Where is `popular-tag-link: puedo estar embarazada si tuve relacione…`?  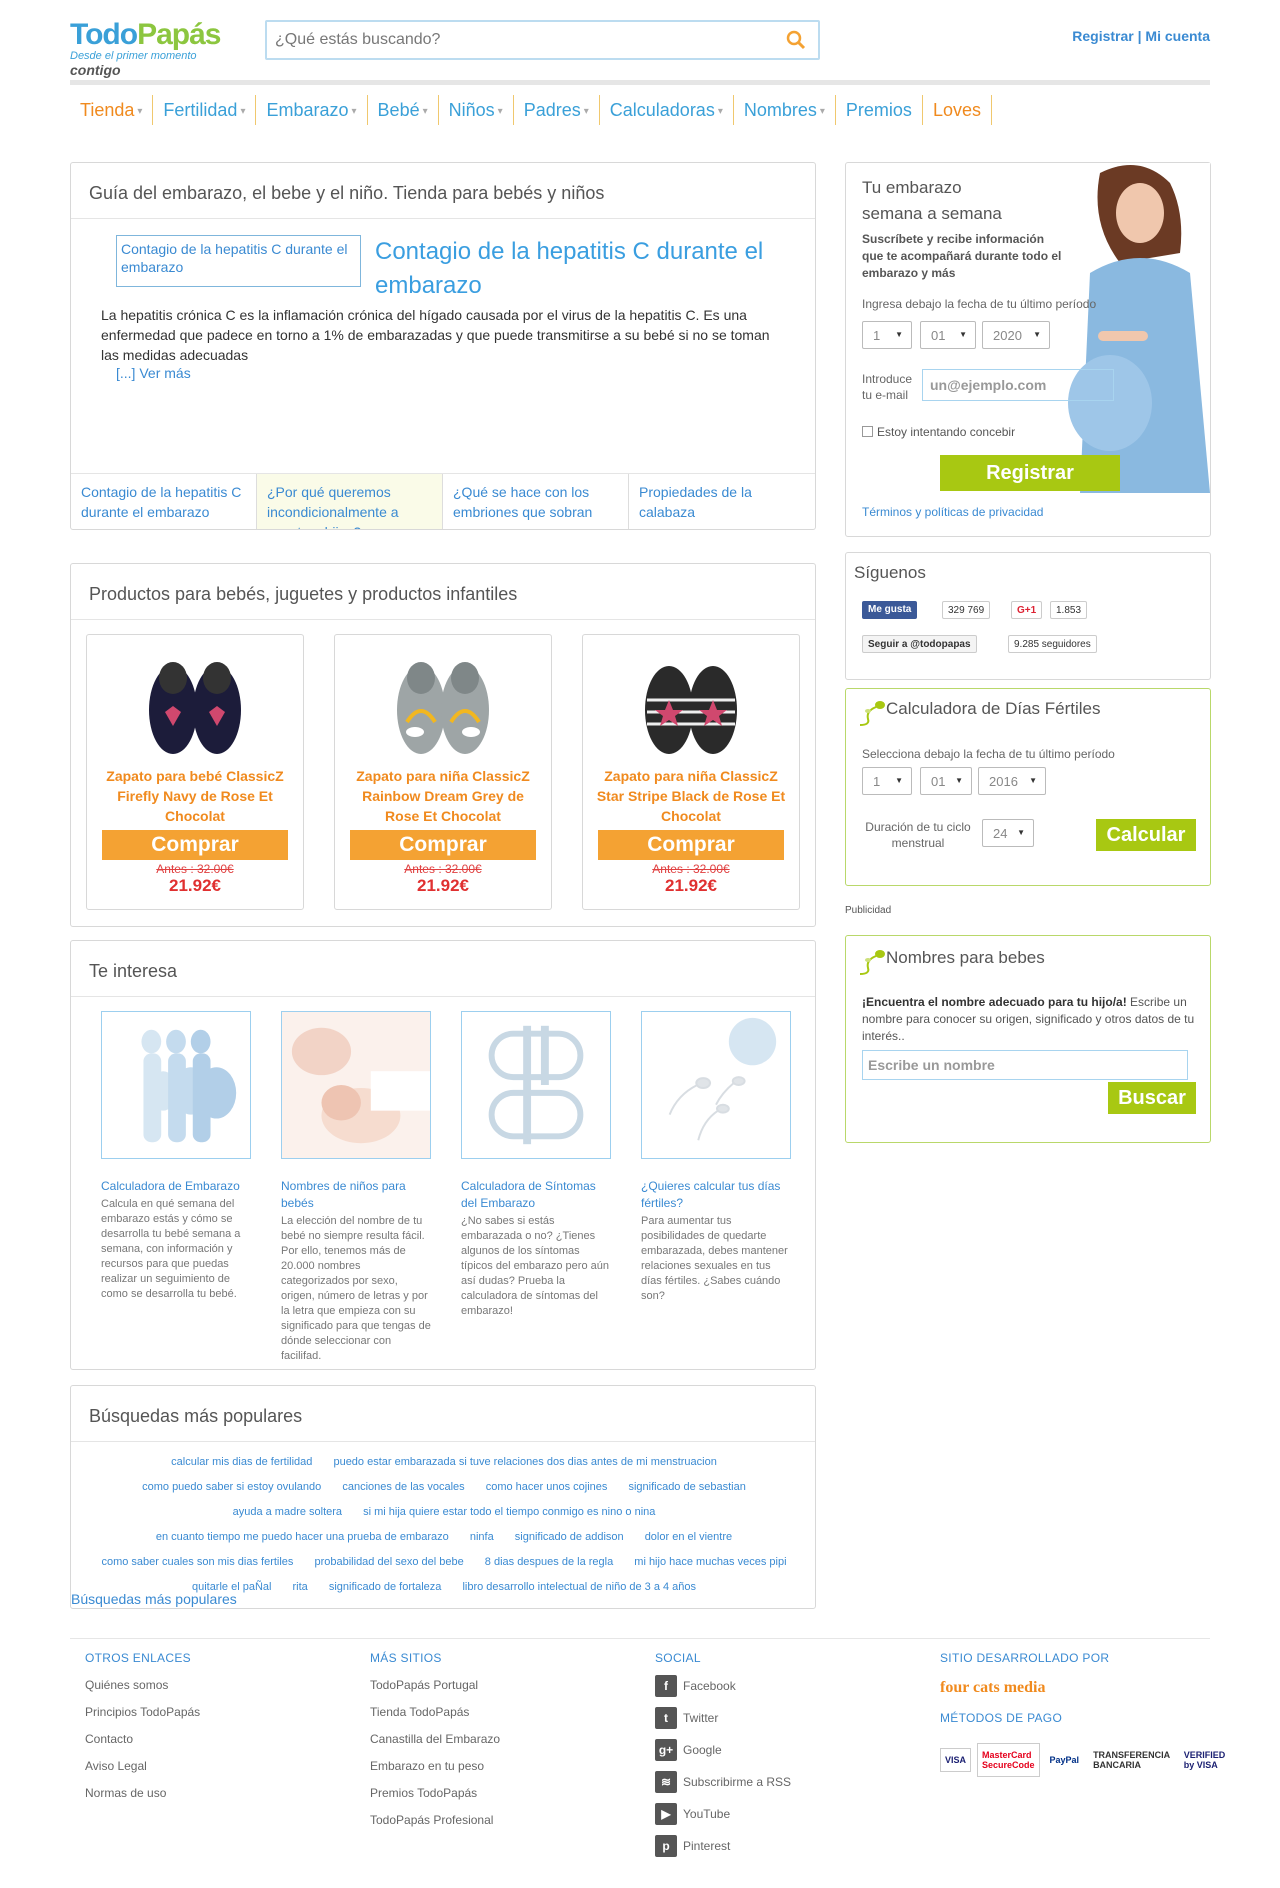 popular-tag-link: puedo estar embarazada si tuve relacione… is located at coordinates (524, 1462).